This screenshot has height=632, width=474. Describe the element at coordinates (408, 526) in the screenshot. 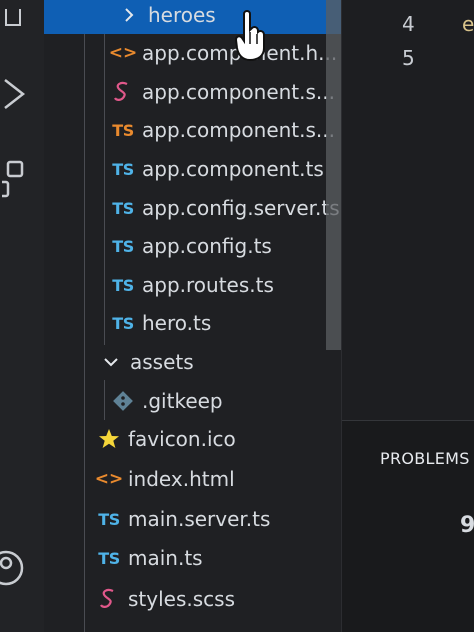

I see `bottom-panel: PROBLEMS 9` at that location.